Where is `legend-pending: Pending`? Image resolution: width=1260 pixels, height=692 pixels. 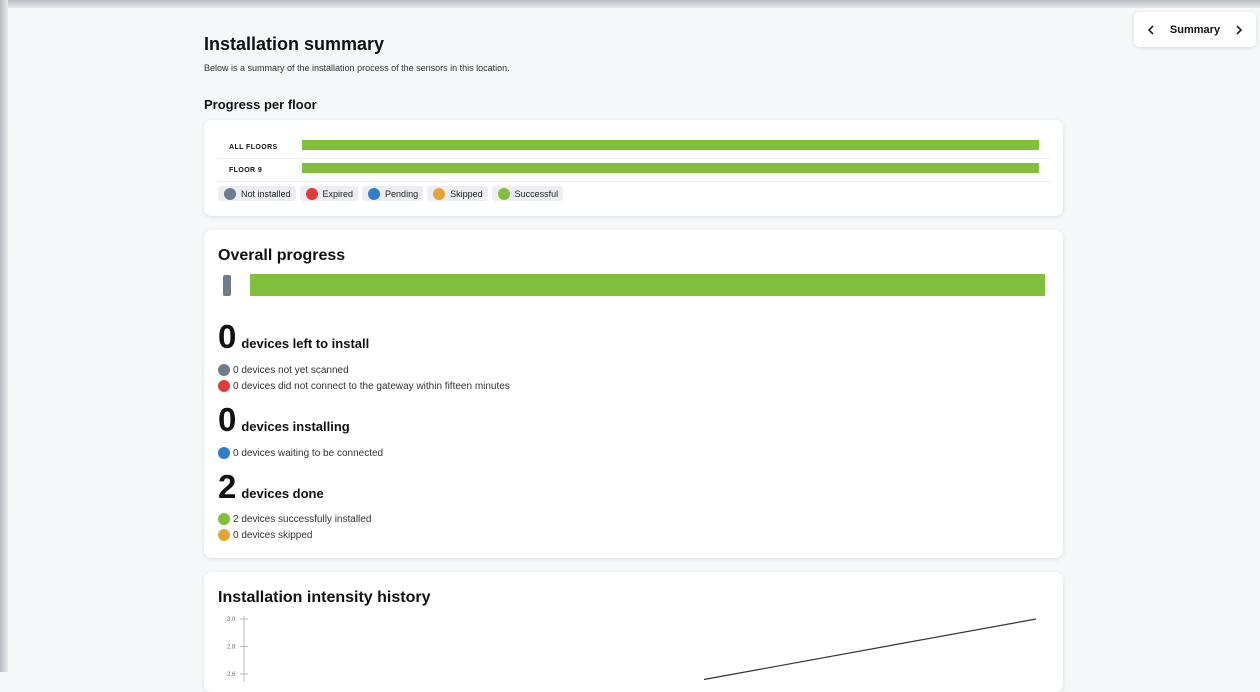
legend-pending: Pending is located at coordinates (393, 193).